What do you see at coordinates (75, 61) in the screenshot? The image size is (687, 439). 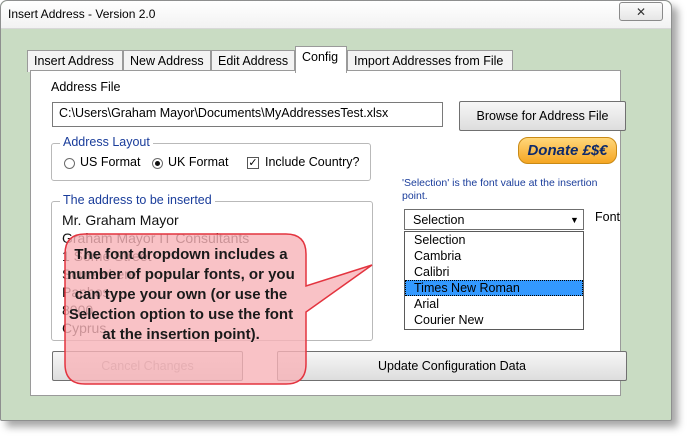 I see `tab-insert-address: Insert Address` at bounding box center [75, 61].